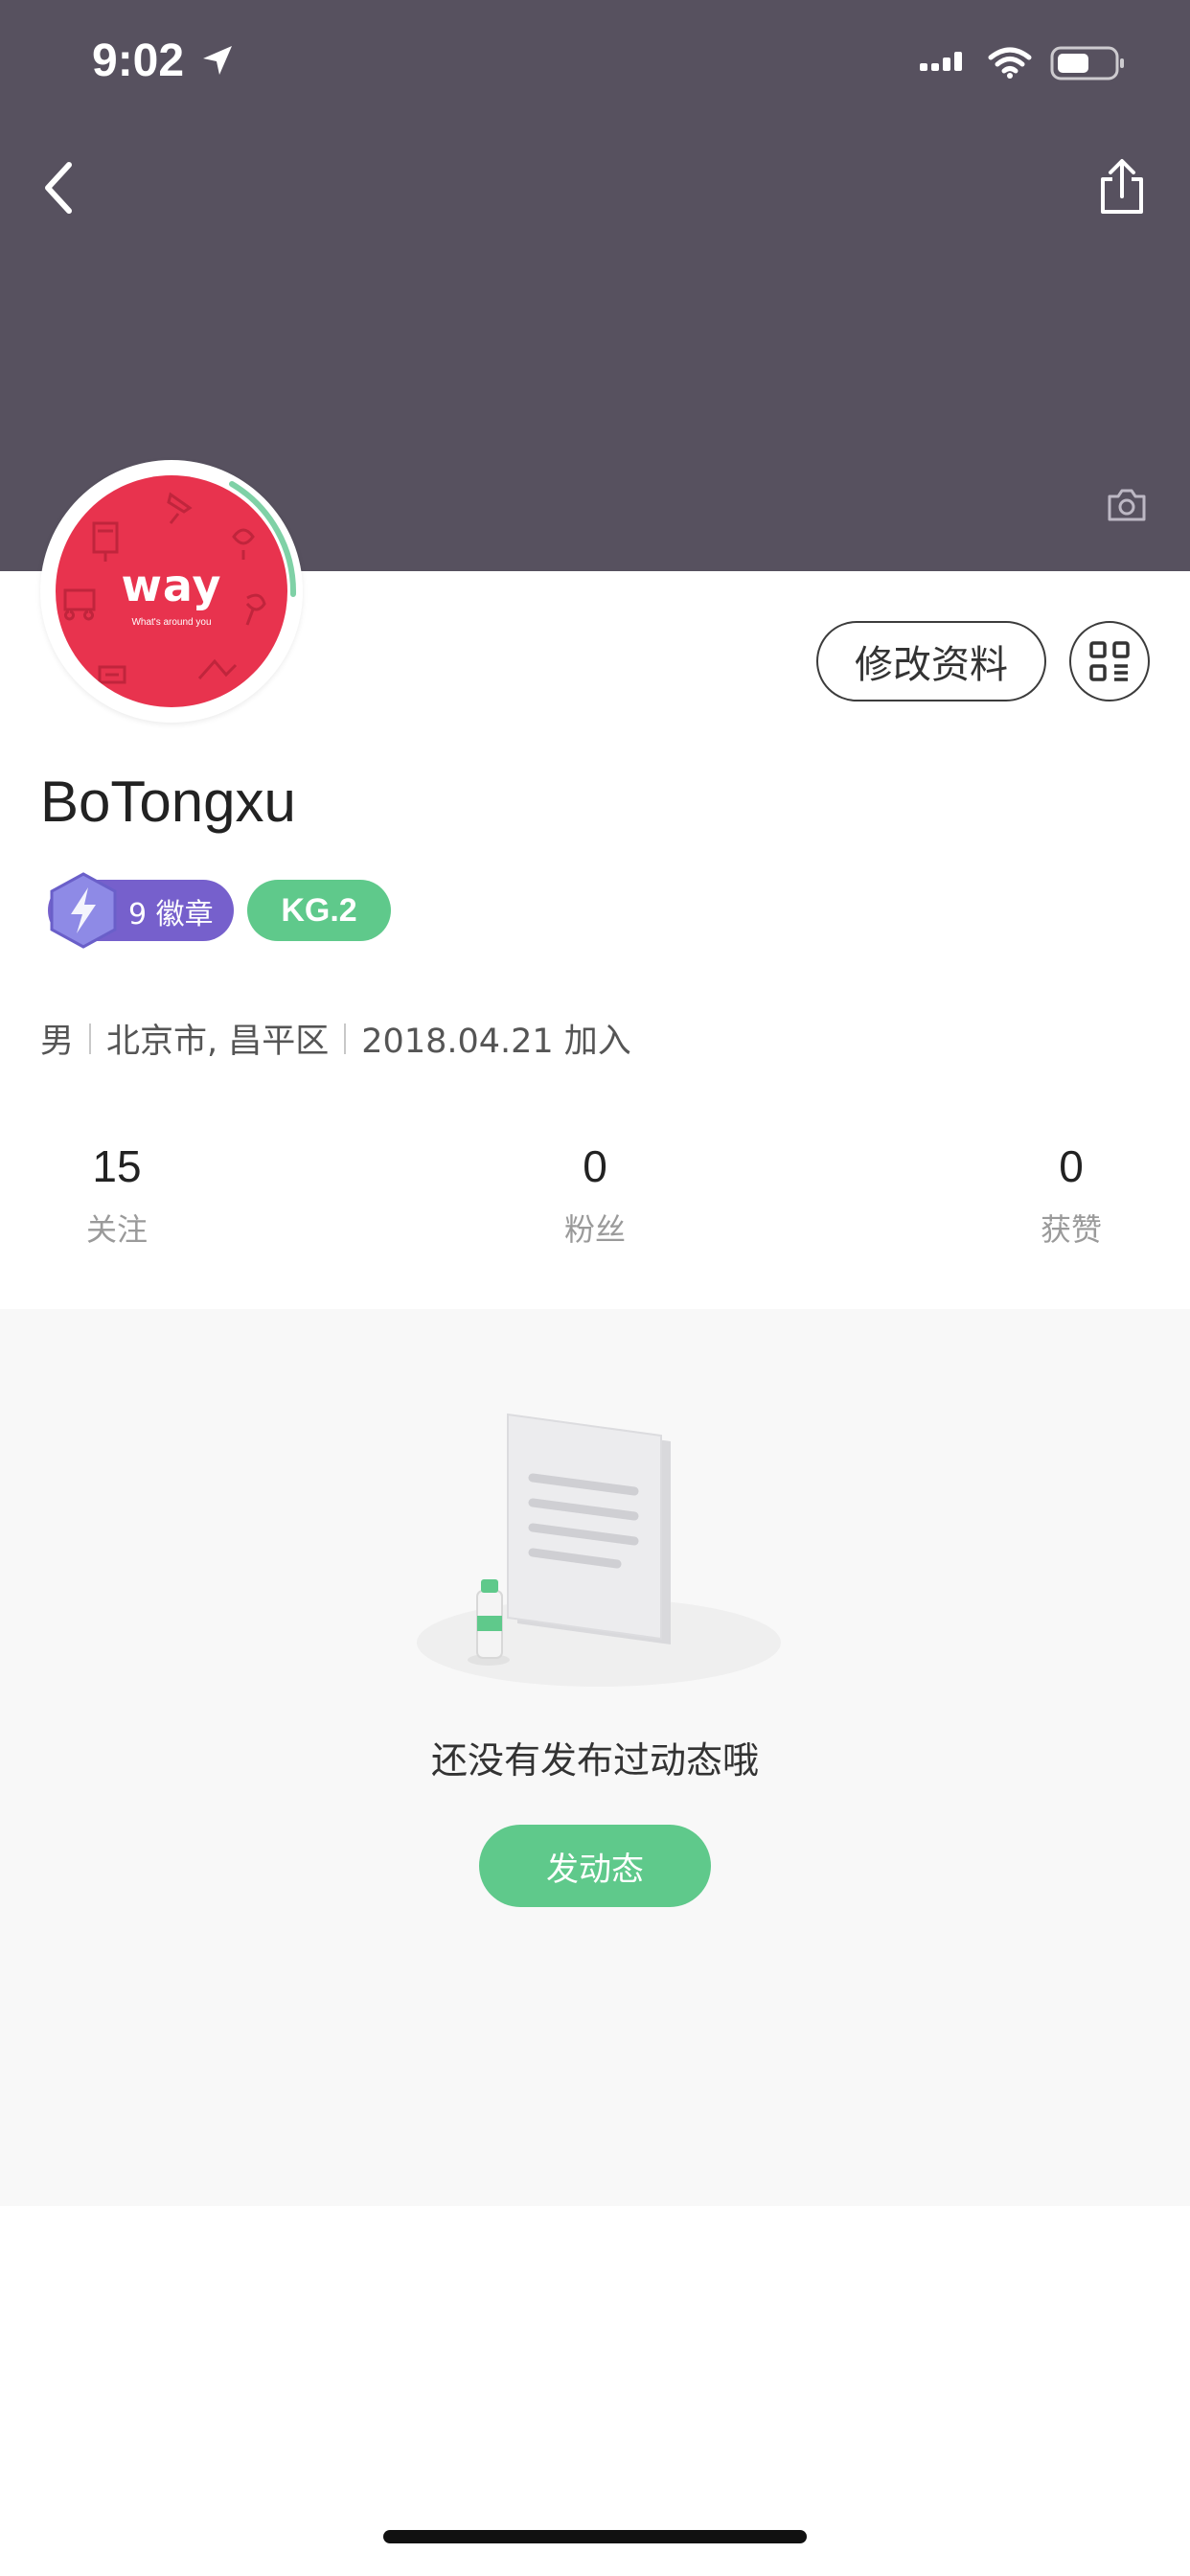  I want to click on level-progress-ring, so click(263, 539).